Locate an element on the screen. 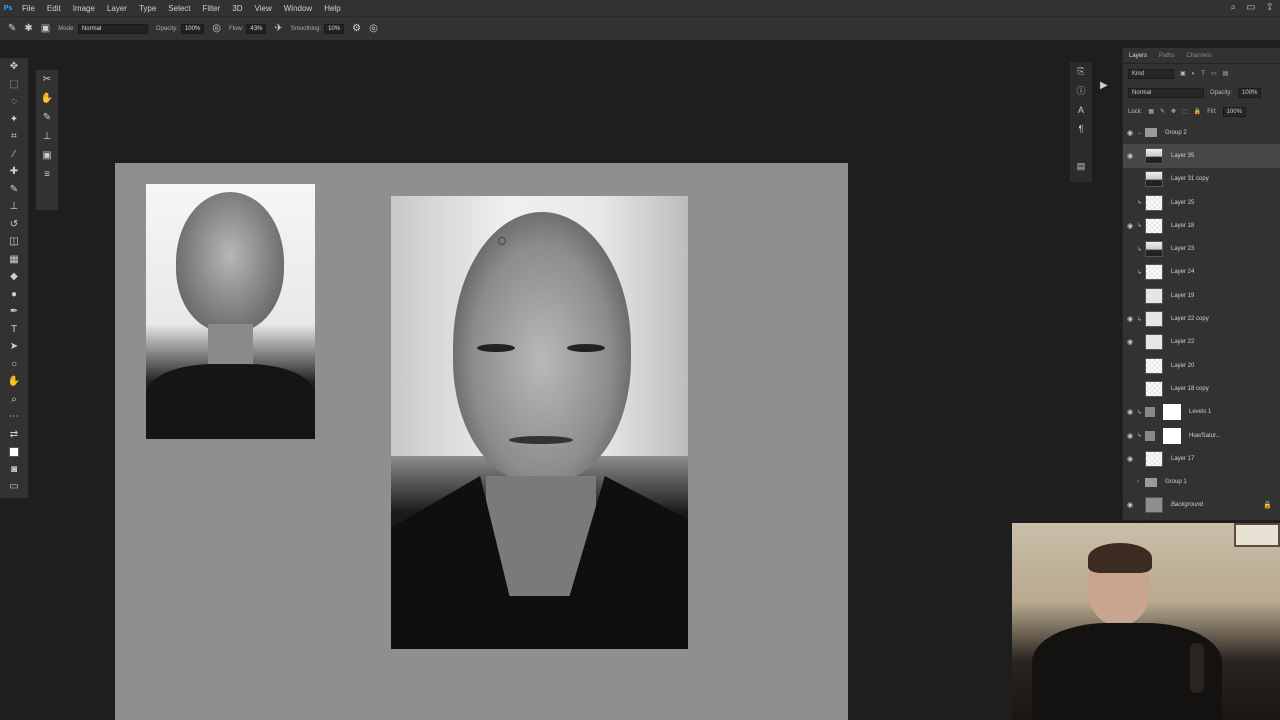  marquee-tool-icon: ⬚ is located at coordinates (14, 85).